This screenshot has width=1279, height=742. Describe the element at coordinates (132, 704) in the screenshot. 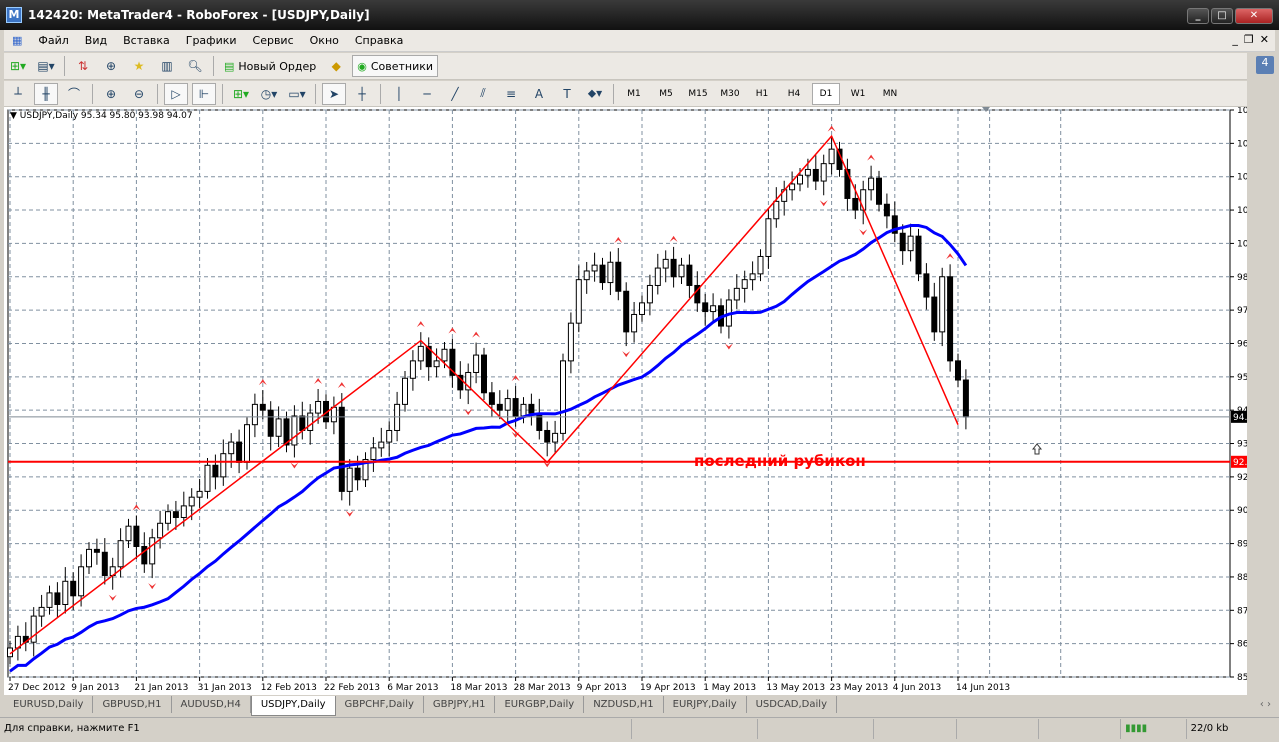

I see `tab-gbpusd-h1: GBPUSD,H1` at that location.